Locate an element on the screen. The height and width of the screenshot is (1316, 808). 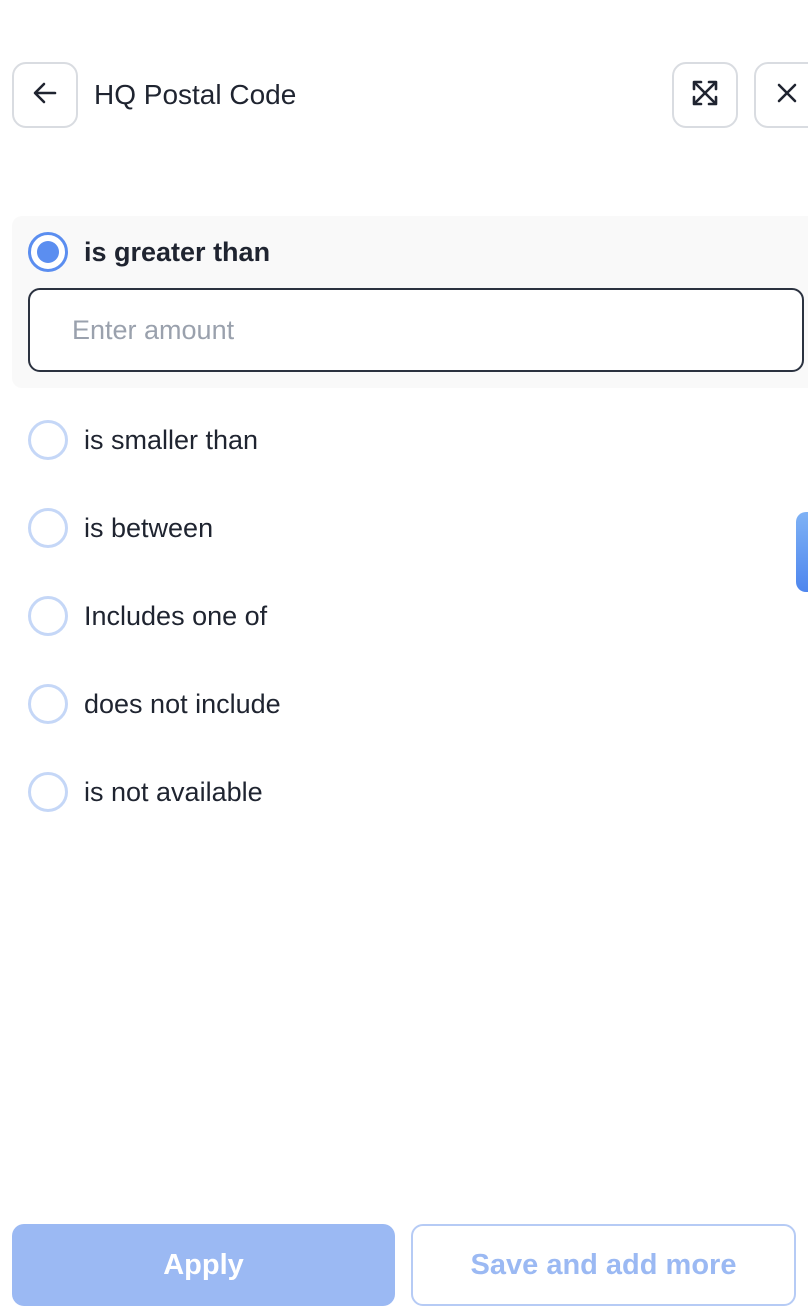
close-button is located at coordinates (781, 95).